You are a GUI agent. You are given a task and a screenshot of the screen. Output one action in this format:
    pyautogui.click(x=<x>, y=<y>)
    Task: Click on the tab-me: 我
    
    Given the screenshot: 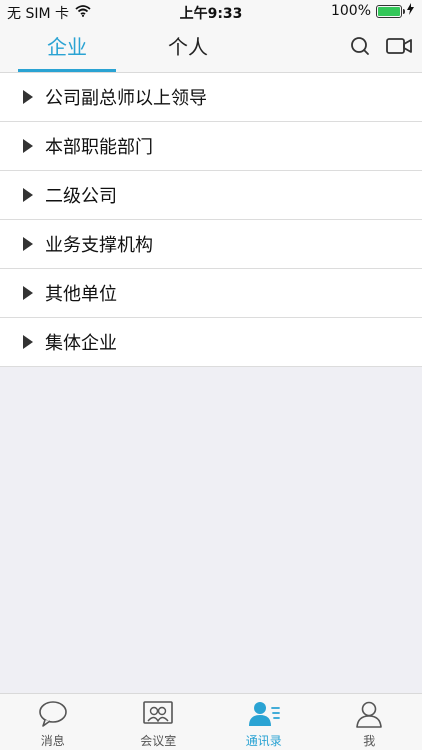 What is the action you would take?
    pyautogui.click(x=369, y=722)
    